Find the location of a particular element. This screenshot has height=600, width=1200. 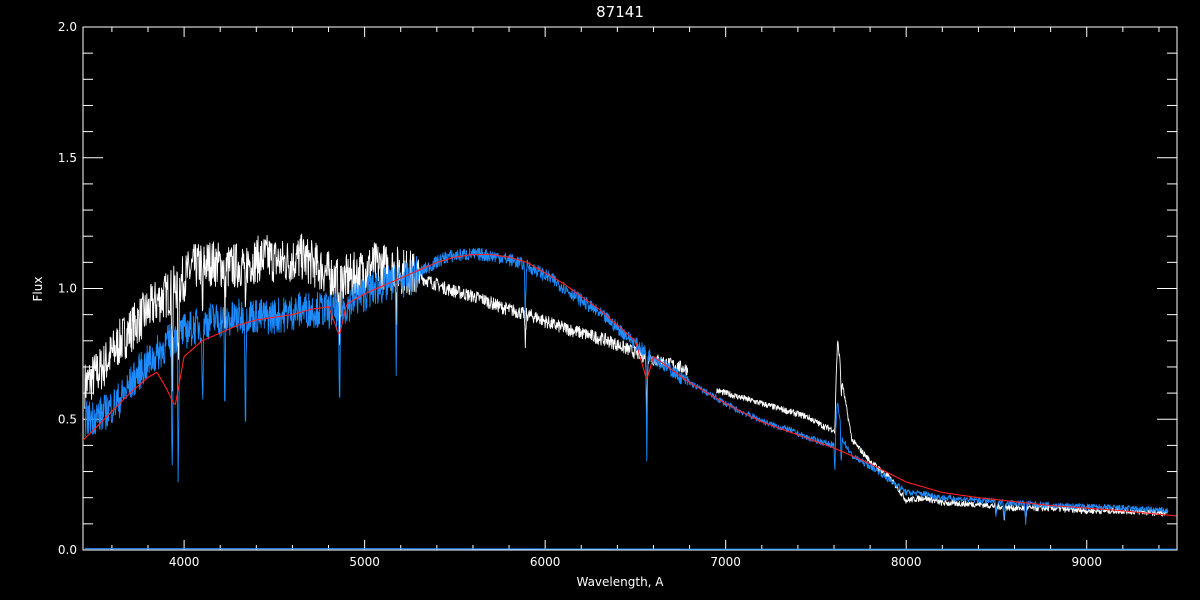

y-tick-label: 2.0 is located at coordinates (67, 27).